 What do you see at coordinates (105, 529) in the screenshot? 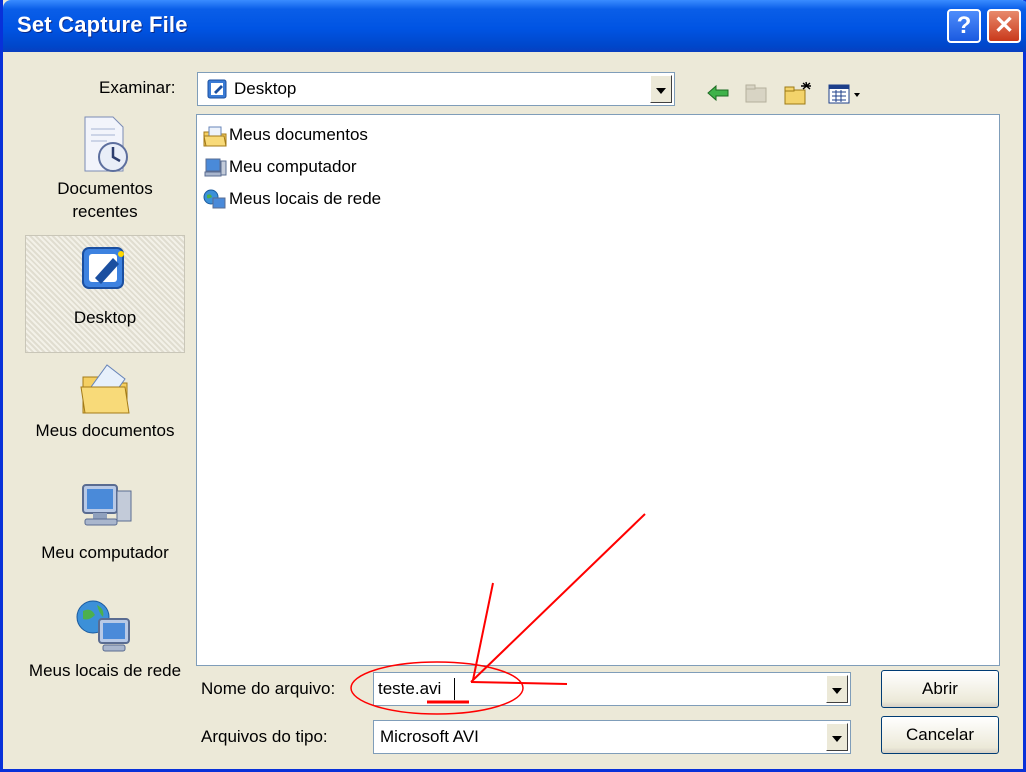
I see `place-my-computer: Meu computador` at bounding box center [105, 529].